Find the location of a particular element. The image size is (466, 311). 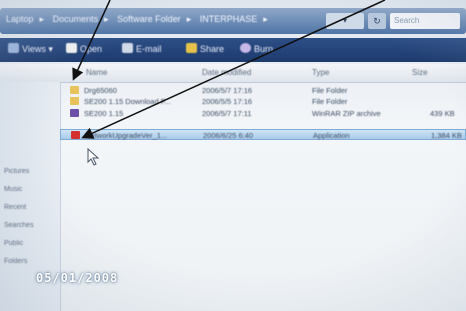

file-size: 1,384 KB is located at coordinates (446, 135).